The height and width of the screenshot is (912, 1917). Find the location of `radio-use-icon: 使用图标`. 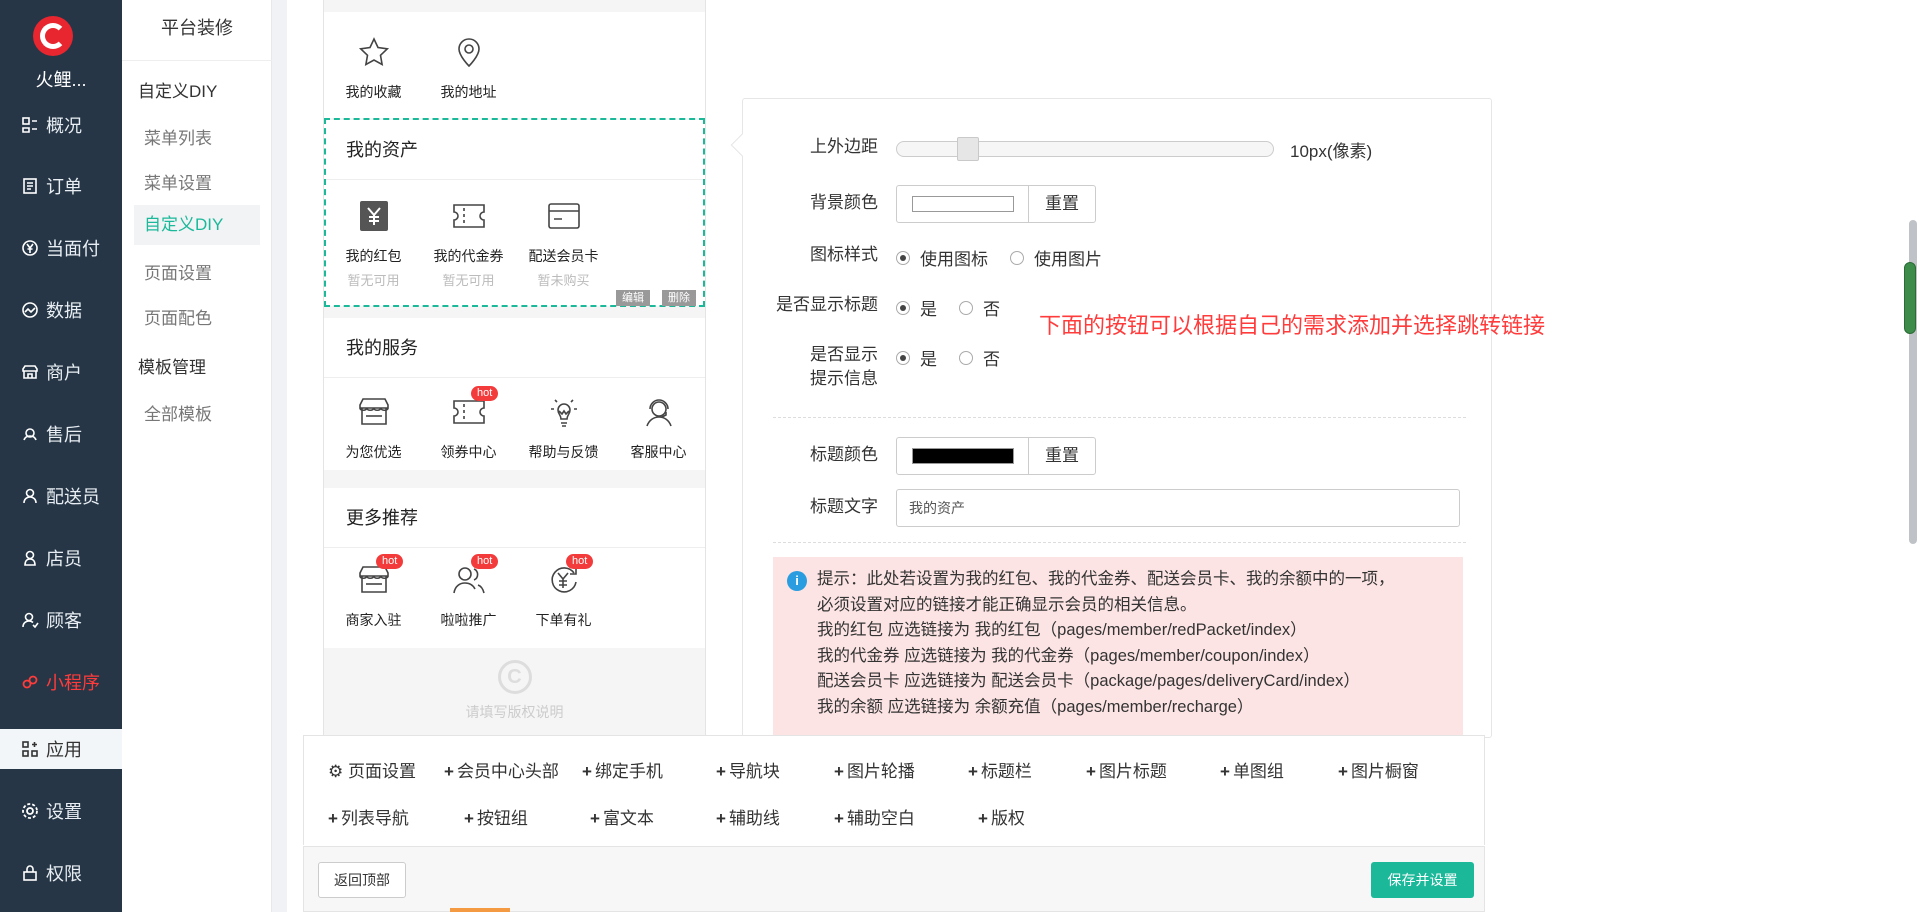

radio-use-icon: 使用图标 is located at coordinates (942, 257).